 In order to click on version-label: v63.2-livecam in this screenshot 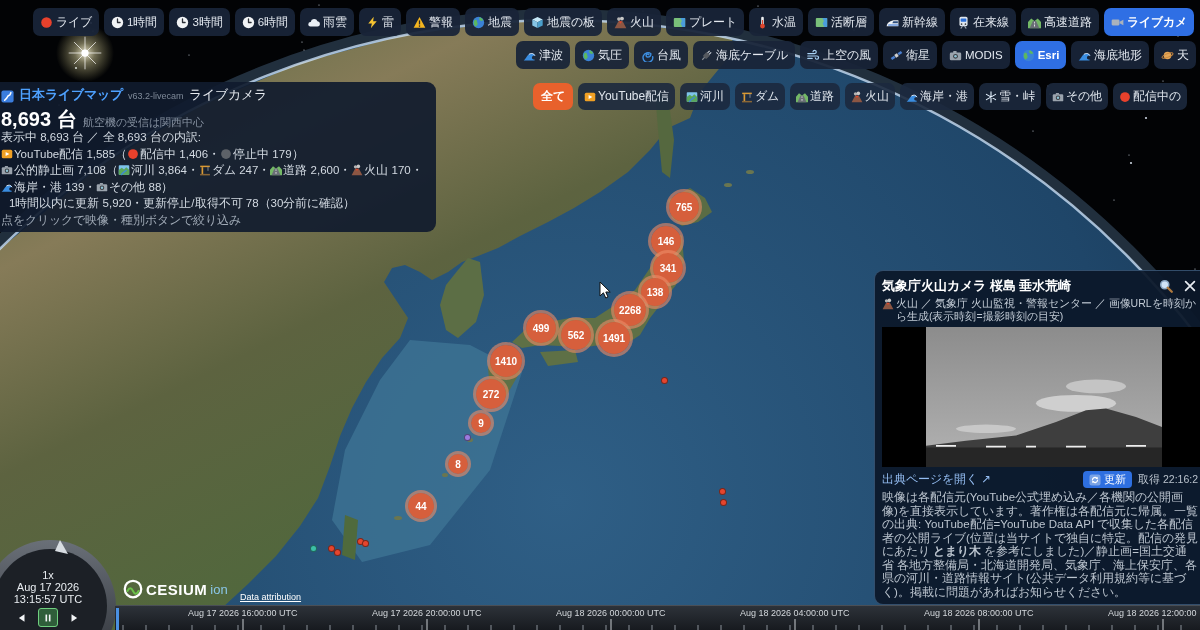, I will do `click(156, 96)`.